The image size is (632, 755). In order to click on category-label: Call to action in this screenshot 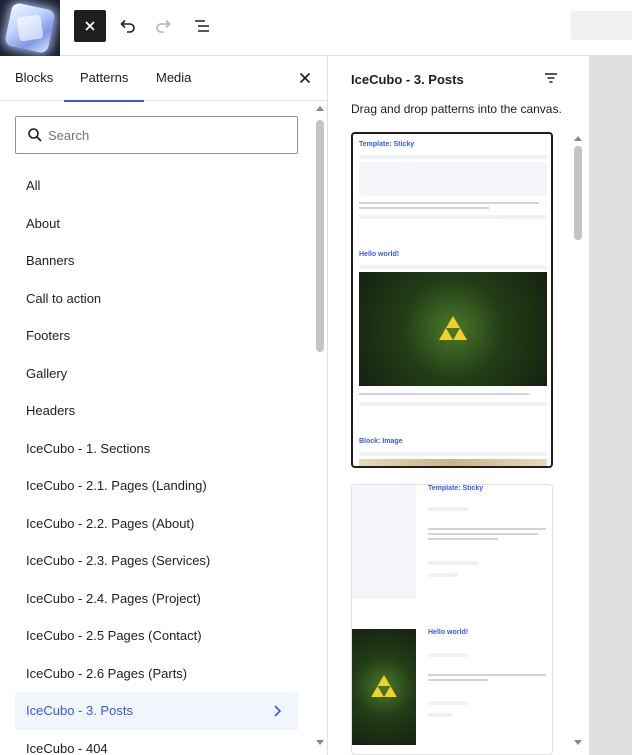, I will do `click(64, 298)`.